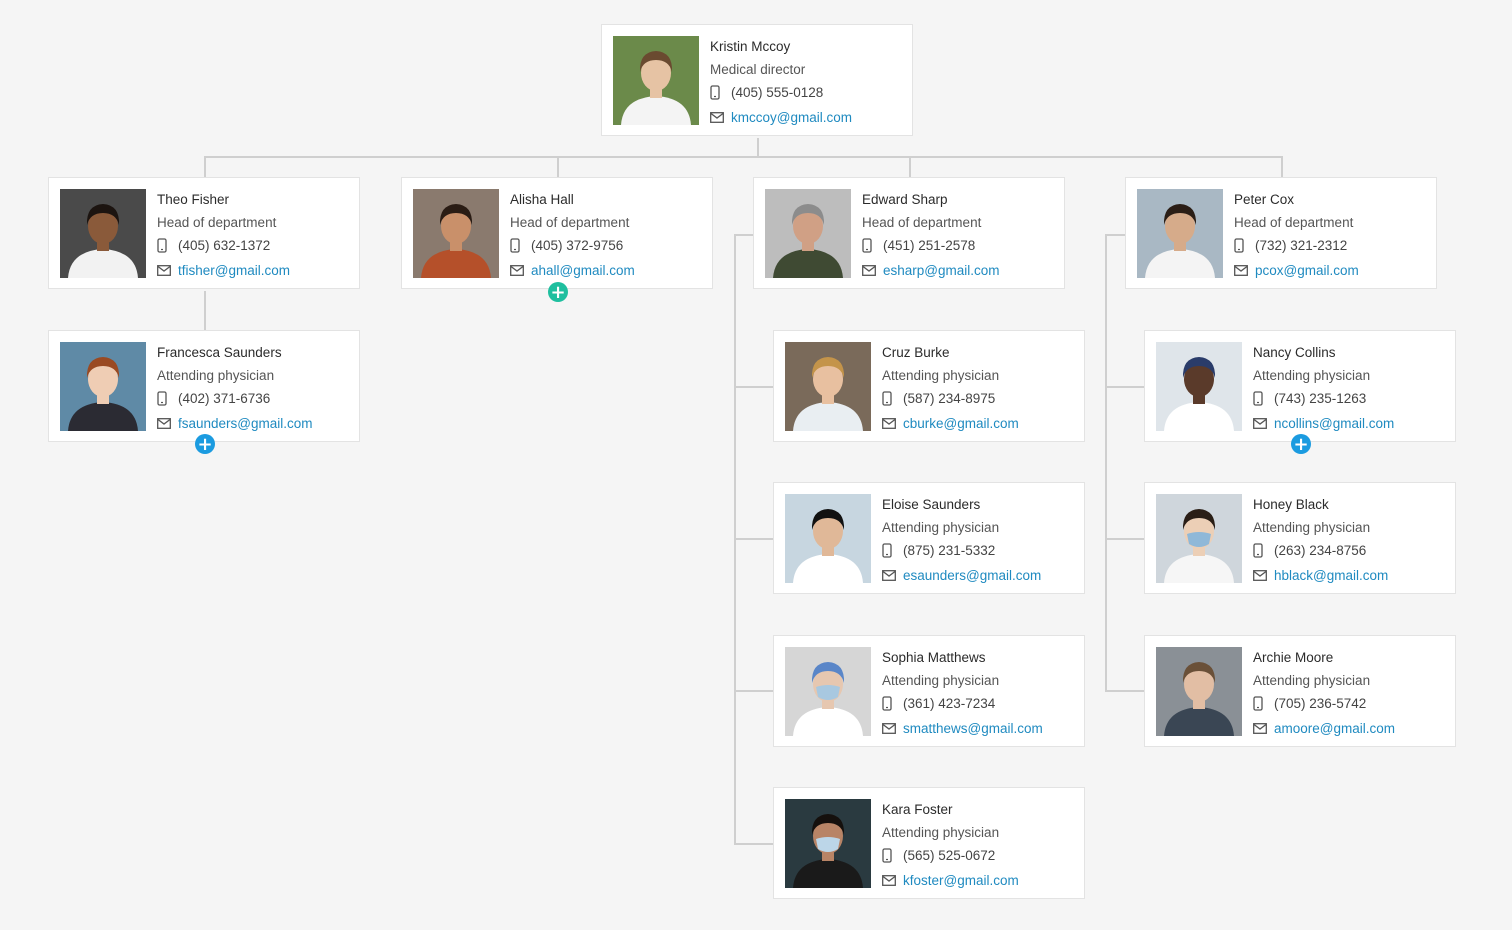 Image resolution: width=1512 pixels, height=930 pixels. Describe the element at coordinates (949, 398) in the screenshot. I see `phone-number: (587) 234-8975` at that location.